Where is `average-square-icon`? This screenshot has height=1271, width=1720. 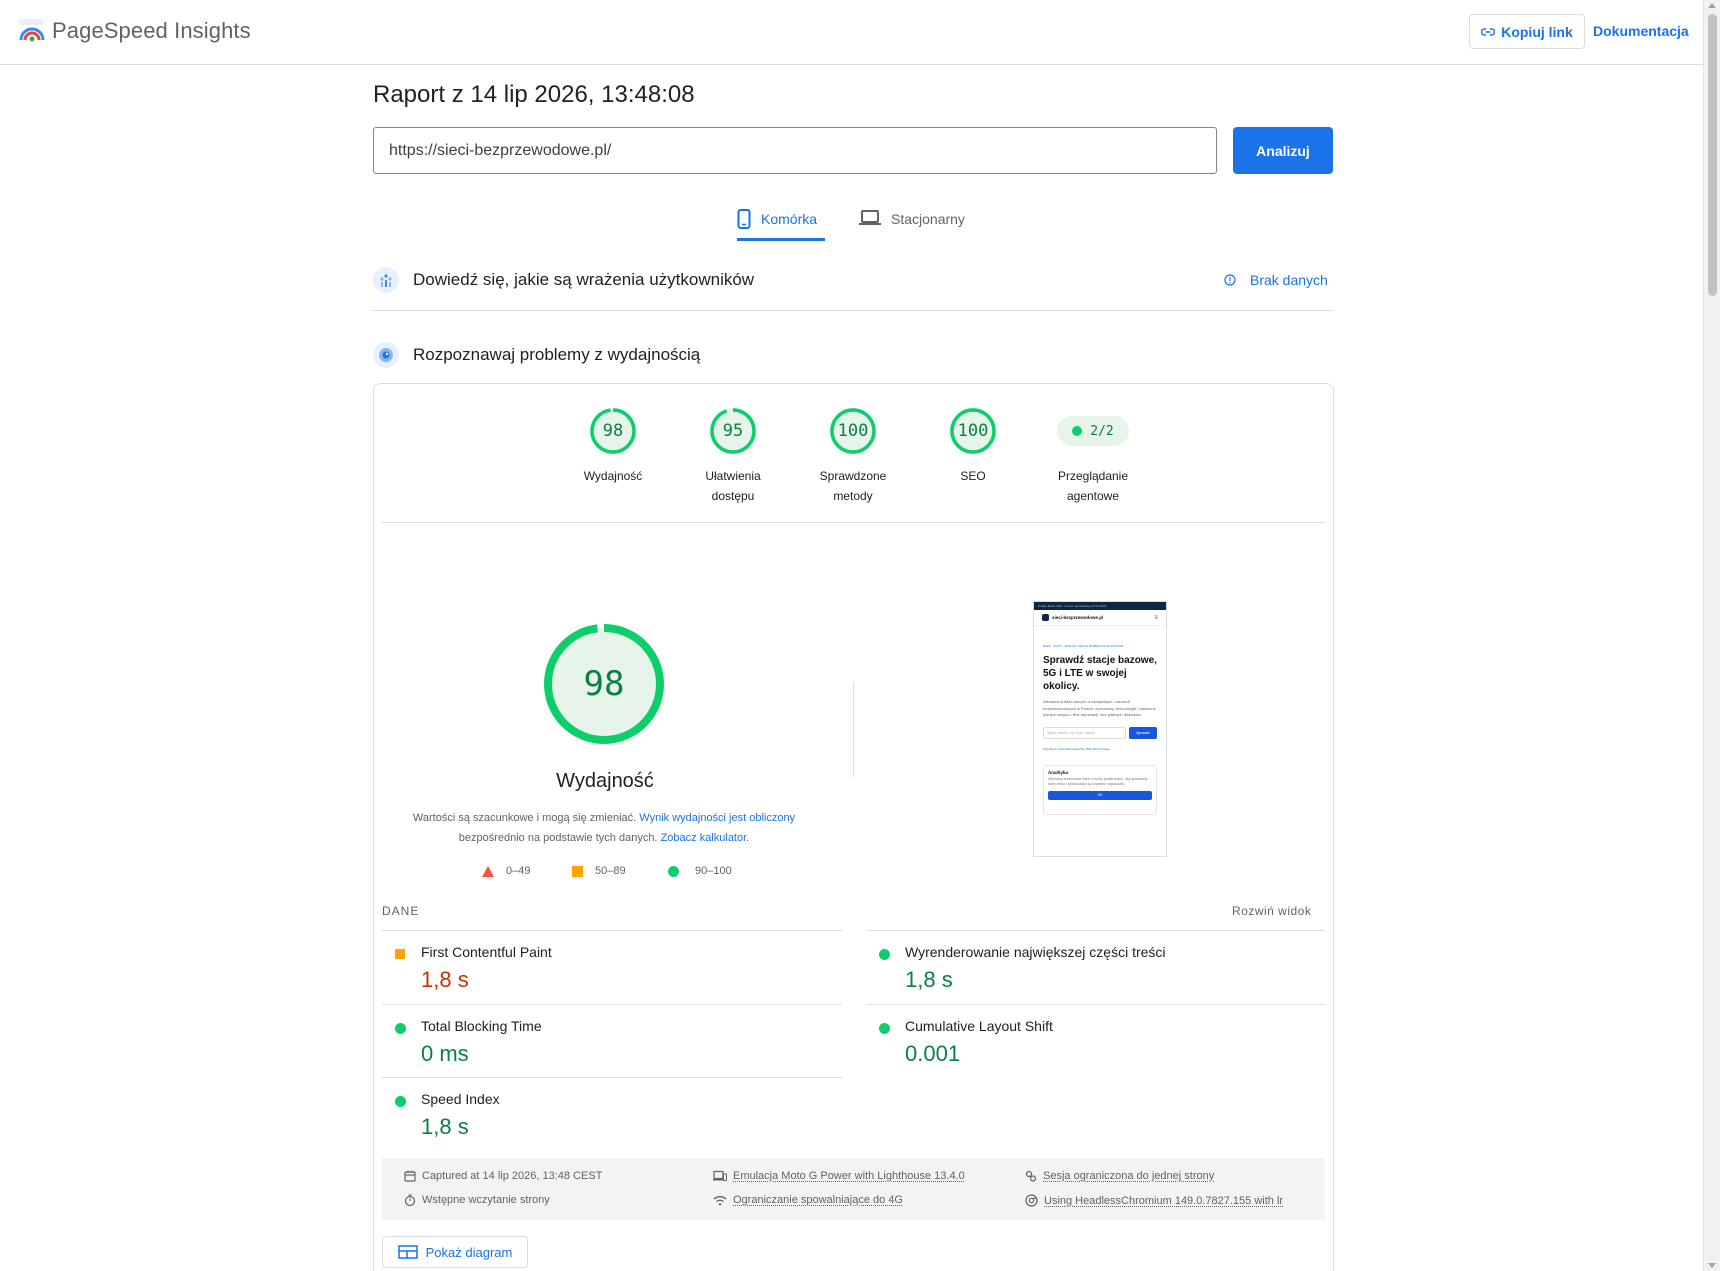 average-square-icon is located at coordinates (400, 954).